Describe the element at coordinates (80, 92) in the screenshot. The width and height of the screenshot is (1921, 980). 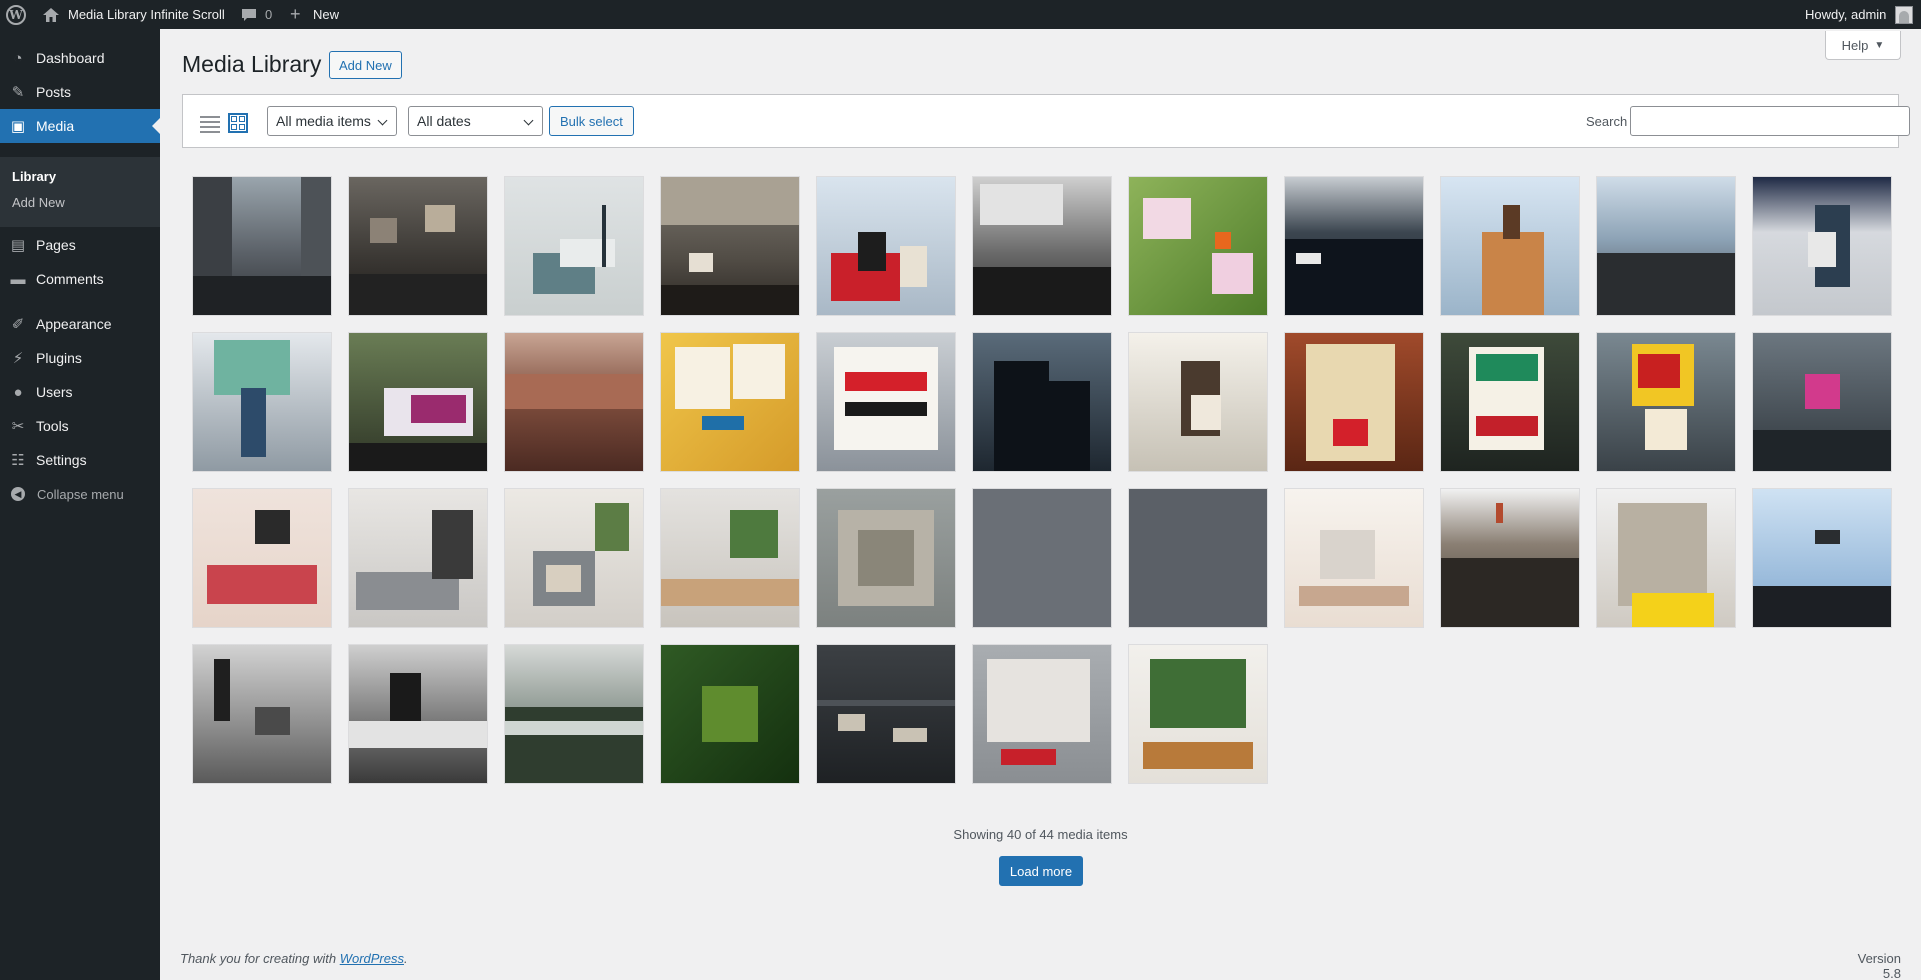
I see `sidebar-item-posts: ✎ Posts` at that location.